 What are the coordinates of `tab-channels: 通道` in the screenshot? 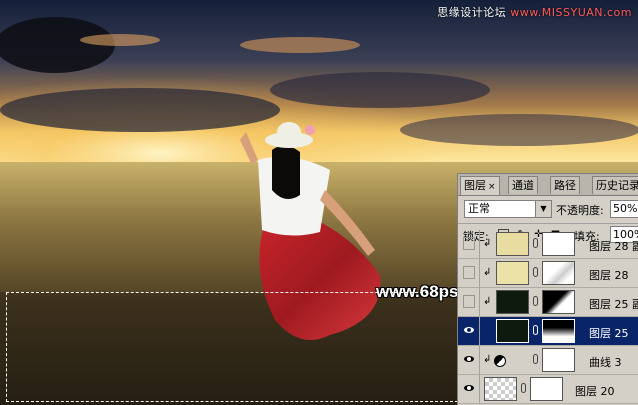 It's located at (523, 185).